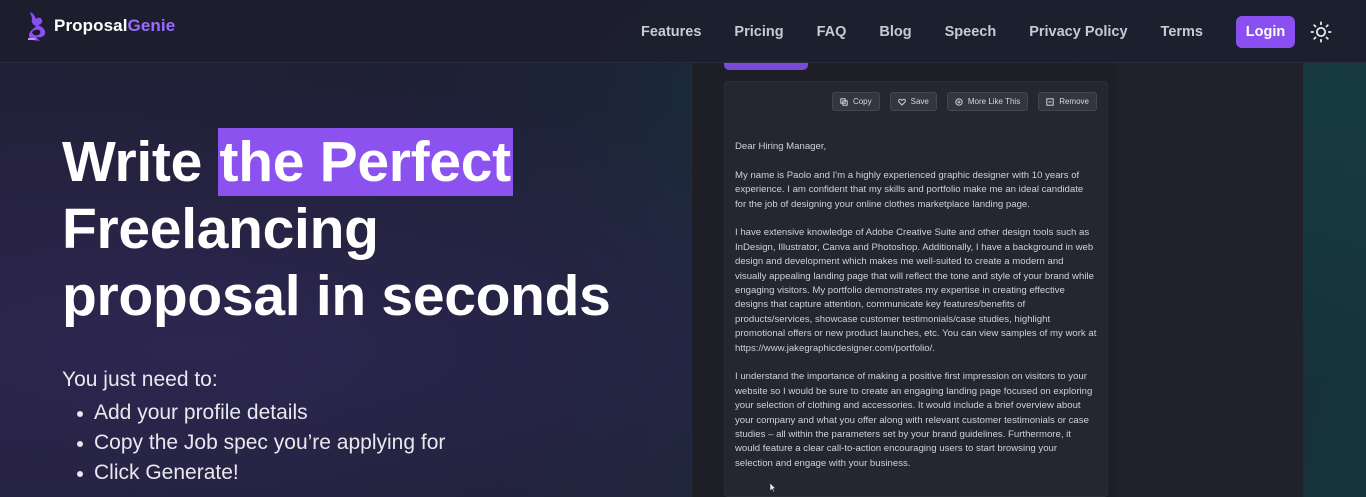 Image resolution: width=1366 pixels, height=497 pixels. I want to click on brand: ProposalGenie, so click(100, 26).